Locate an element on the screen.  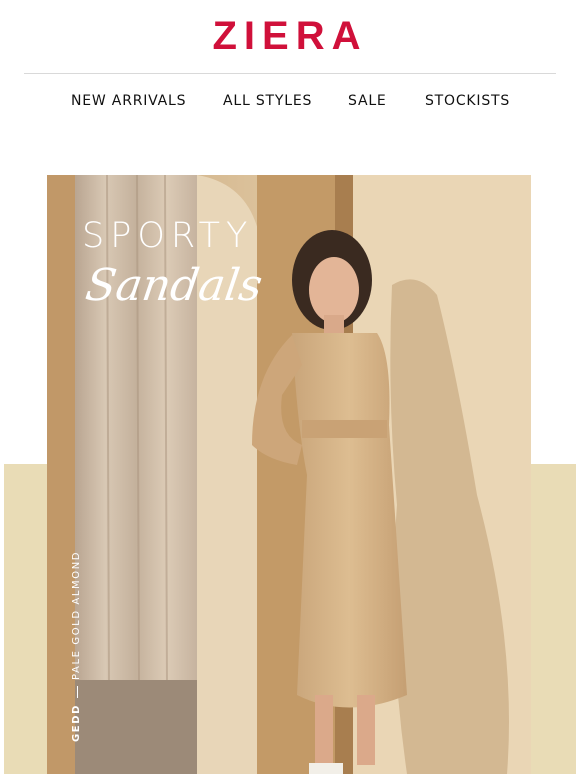
main-nav: NEW ARRIVALS ALL STYLES SALE STOCKISTS is located at coordinates (290, 101).